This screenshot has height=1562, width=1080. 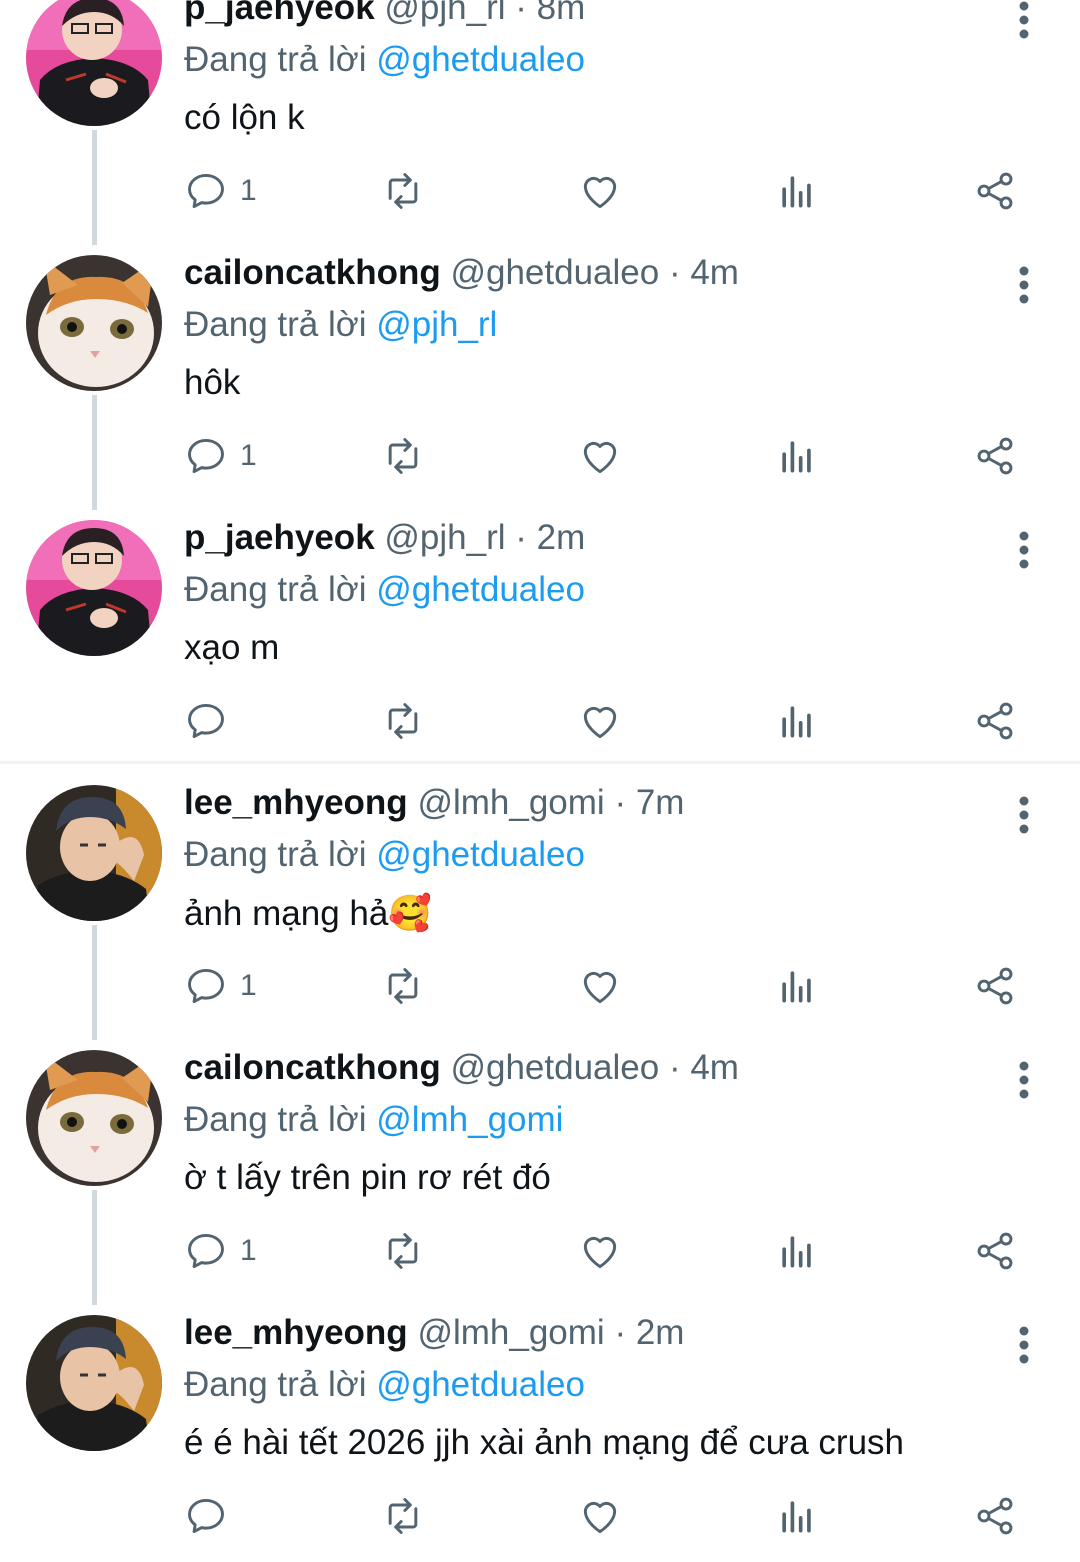 I want to click on tweet-header: p_jaehyeok @pjh_rl · 8m, so click(x=384, y=14).